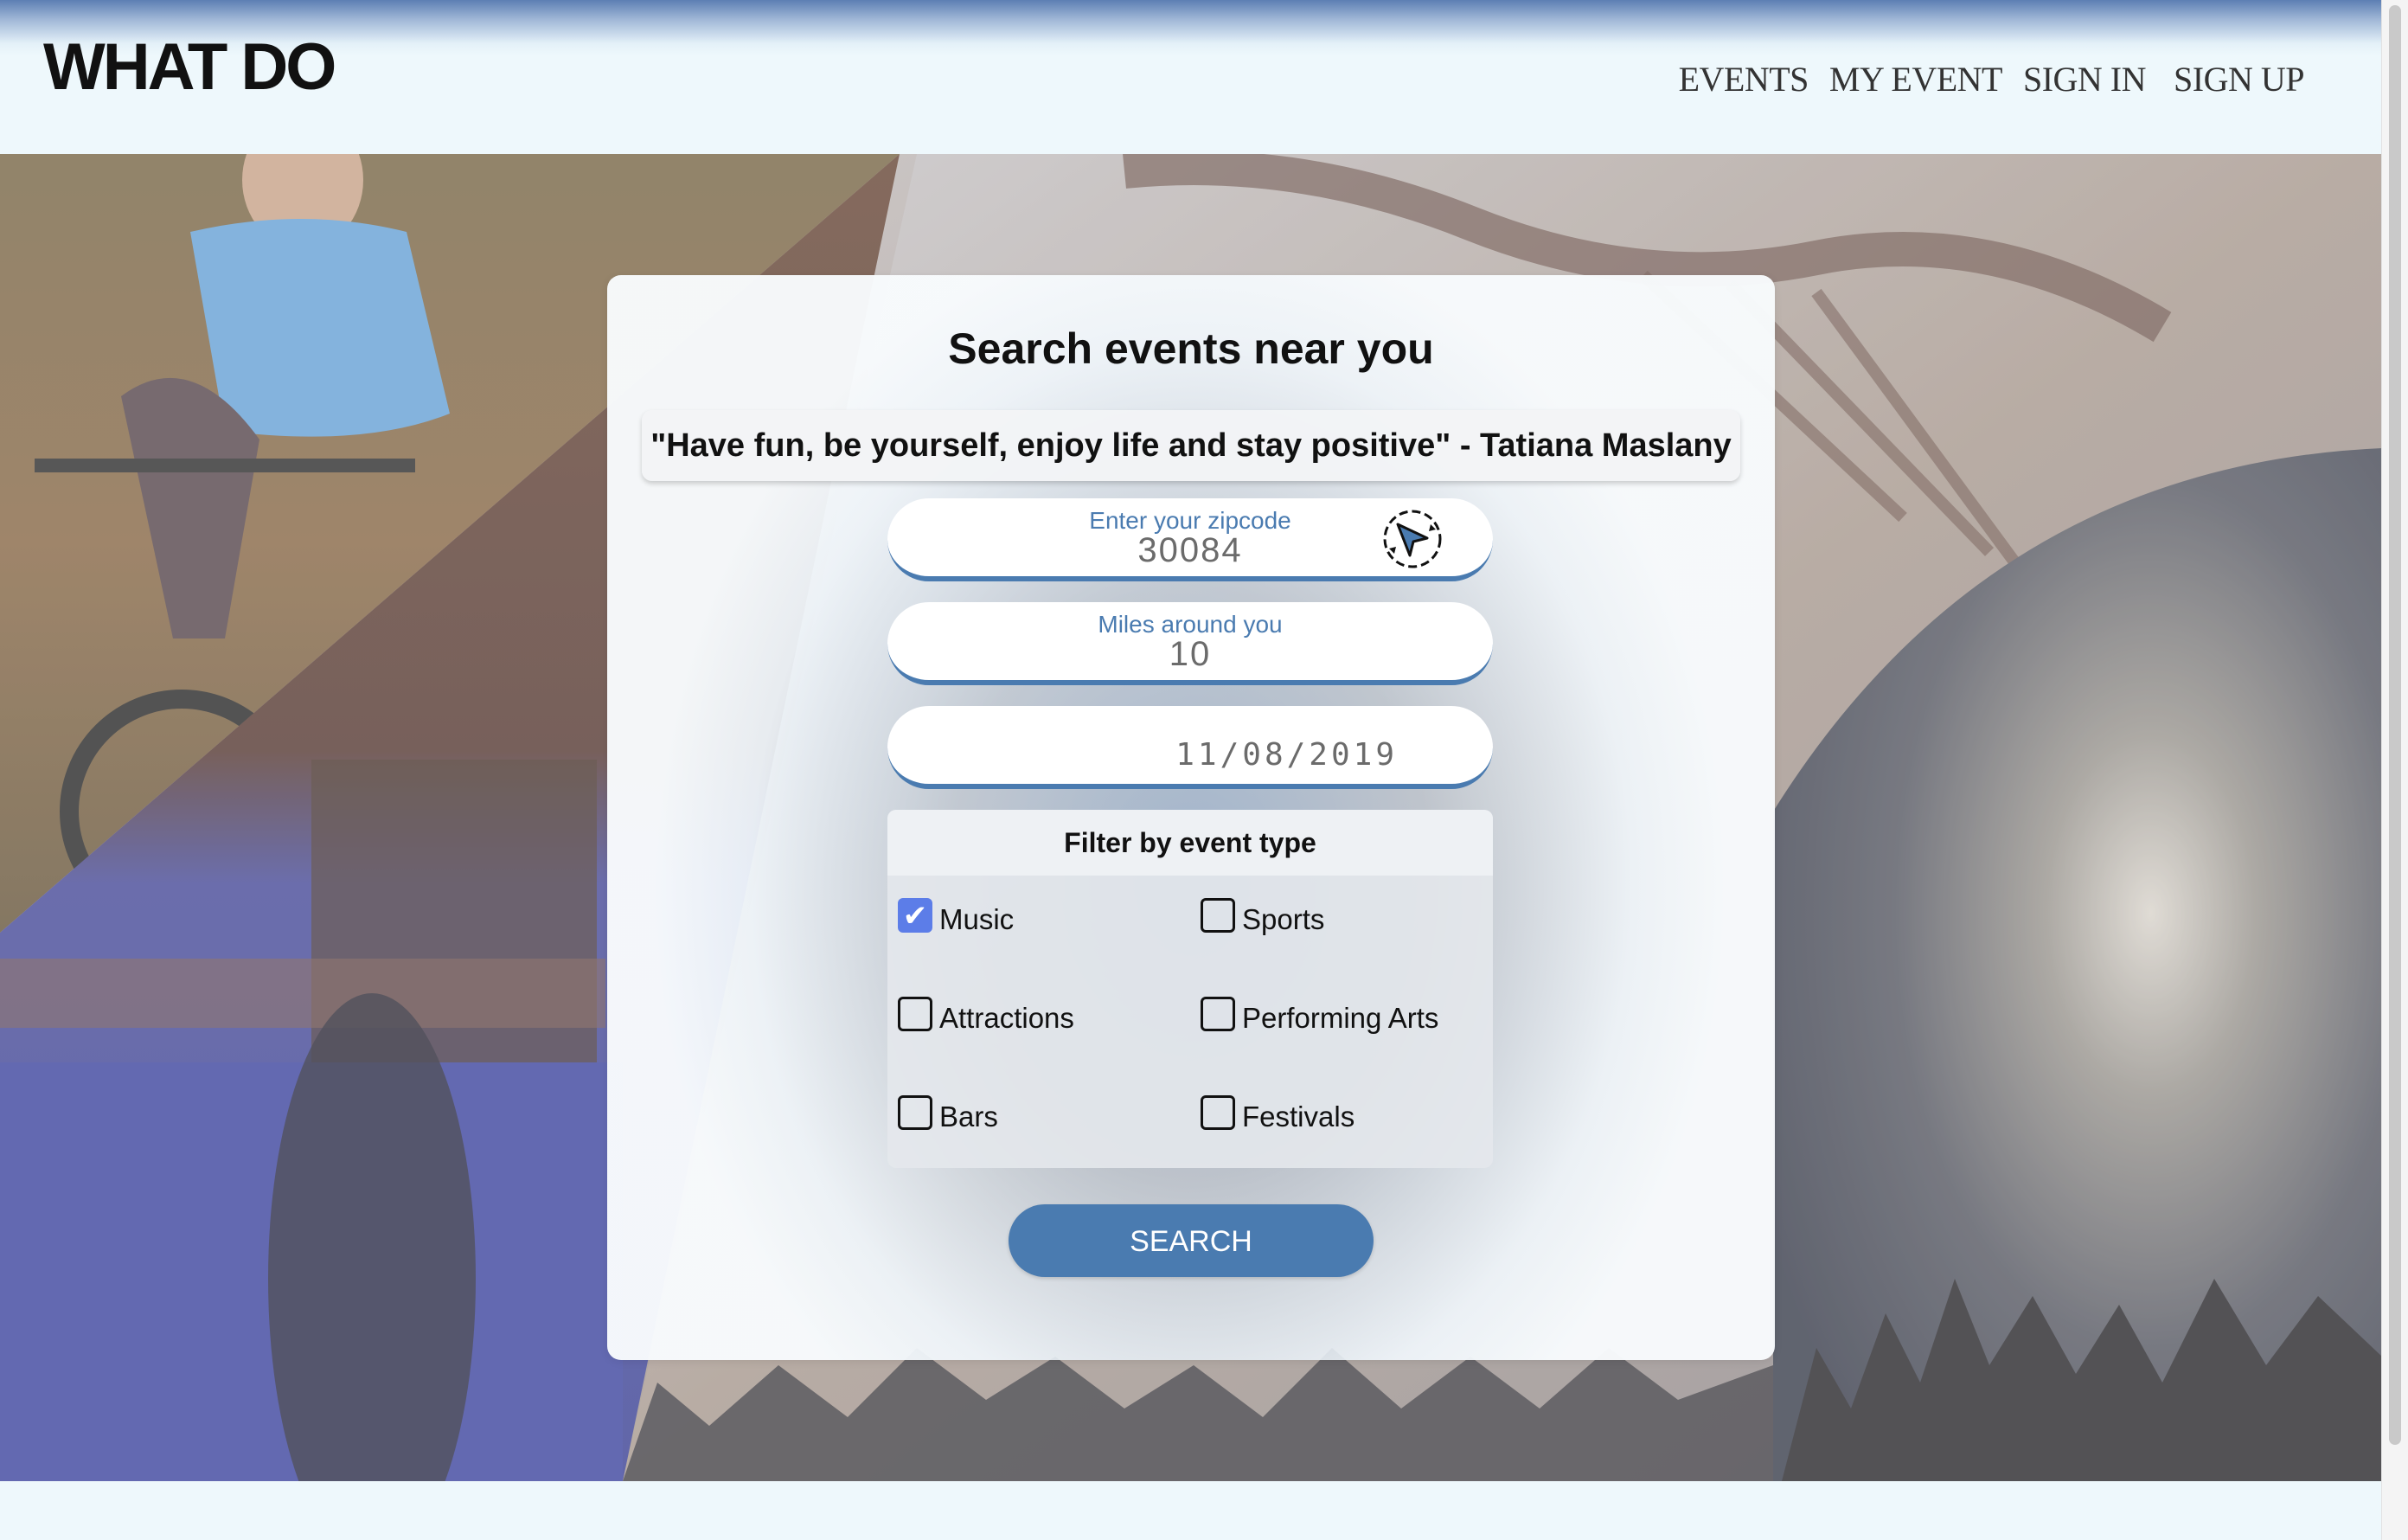  Describe the element at coordinates (977, 919) in the screenshot. I see `filter-label-music: Music` at that location.